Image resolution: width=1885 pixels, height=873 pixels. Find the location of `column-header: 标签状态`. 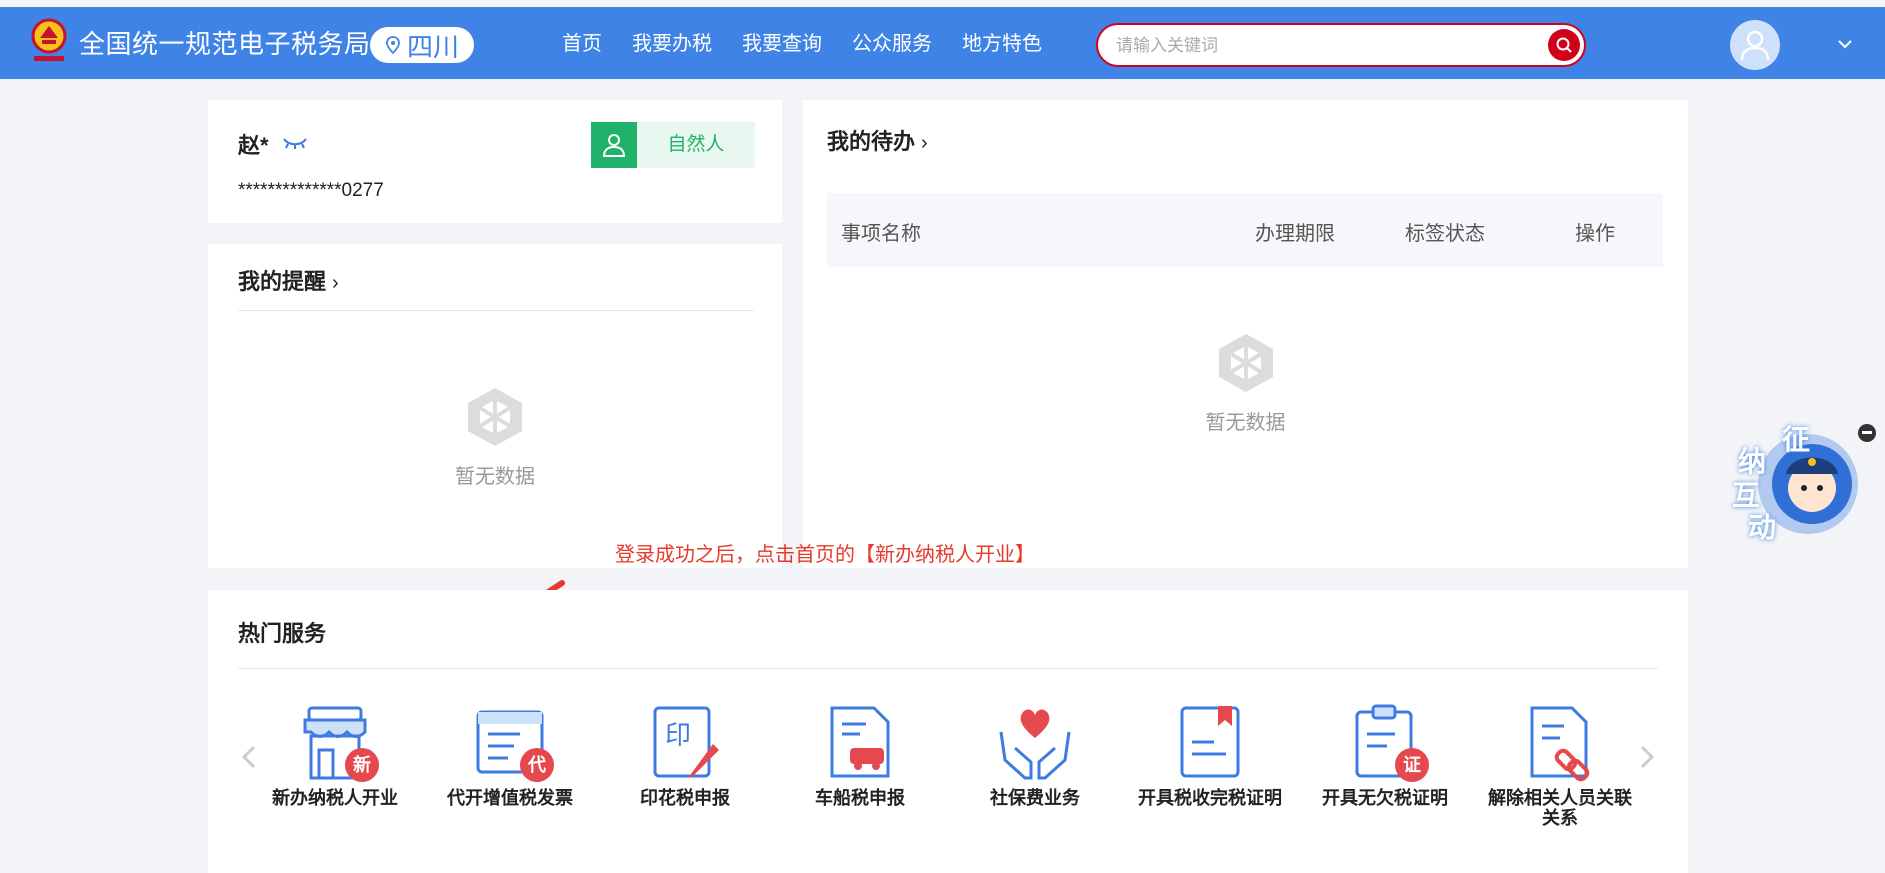

column-header: 标签状态 is located at coordinates (1445, 234).